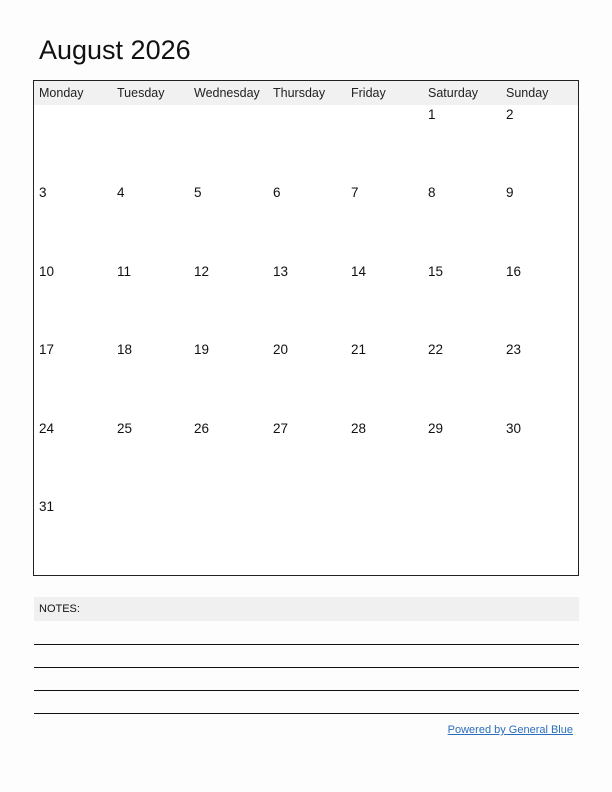 Image resolution: width=612 pixels, height=792 pixels. I want to click on page-title: August 2026, so click(115, 50).